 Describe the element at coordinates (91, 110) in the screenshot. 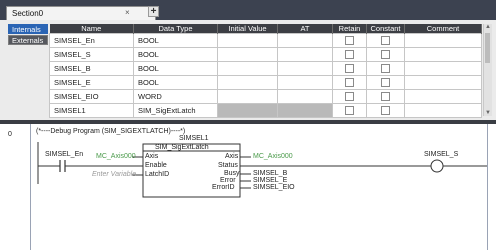

I see `cell-name: SIMSEL1` at that location.